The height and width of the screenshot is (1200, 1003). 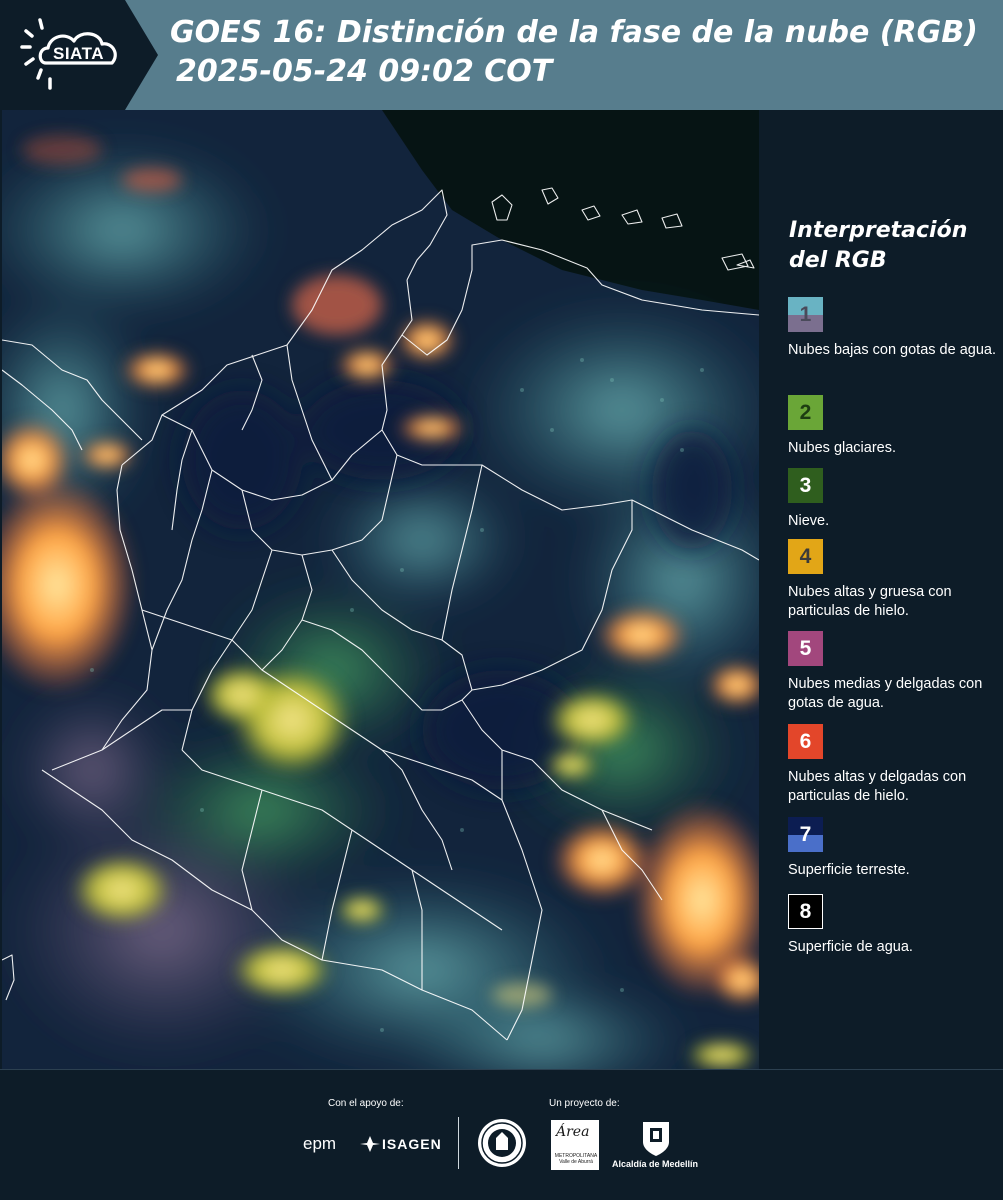 What do you see at coordinates (573, 1132) in the screenshot?
I see `area-metropolitana-script: Área` at bounding box center [573, 1132].